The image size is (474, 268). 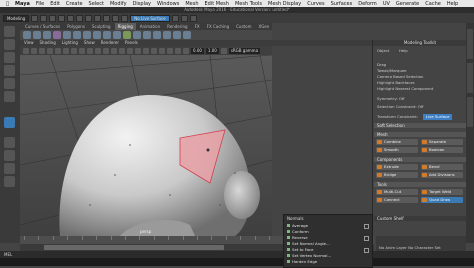 I want to click on selection-constraint-dropdown: Selection Constraint: Off, so click(x=400, y=106).